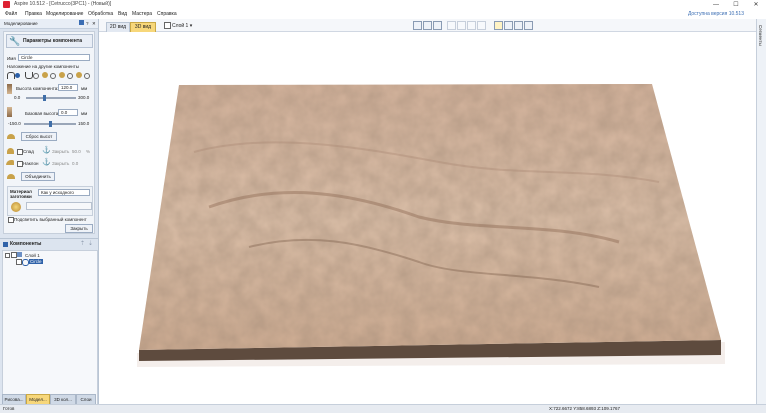  I want to click on height-slider-thumb, so click(44, 98).